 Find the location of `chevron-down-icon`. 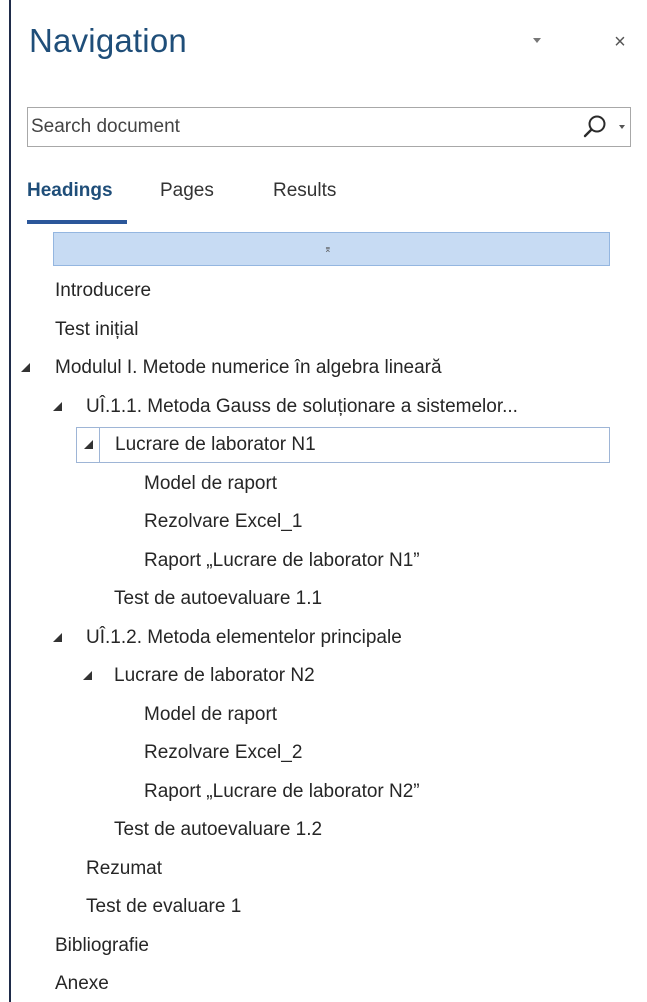

chevron-down-icon is located at coordinates (537, 40).